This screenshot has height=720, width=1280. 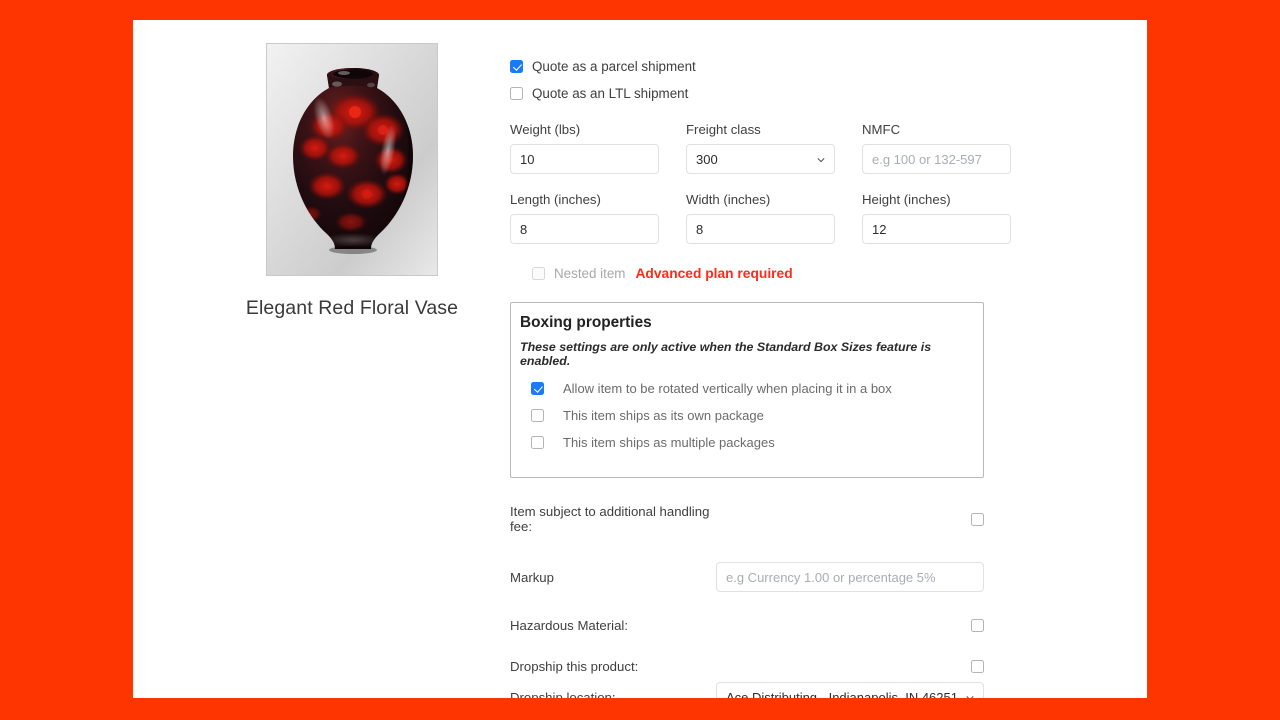 What do you see at coordinates (760, 159) in the screenshot?
I see `freight-class-select: 300` at bounding box center [760, 159].